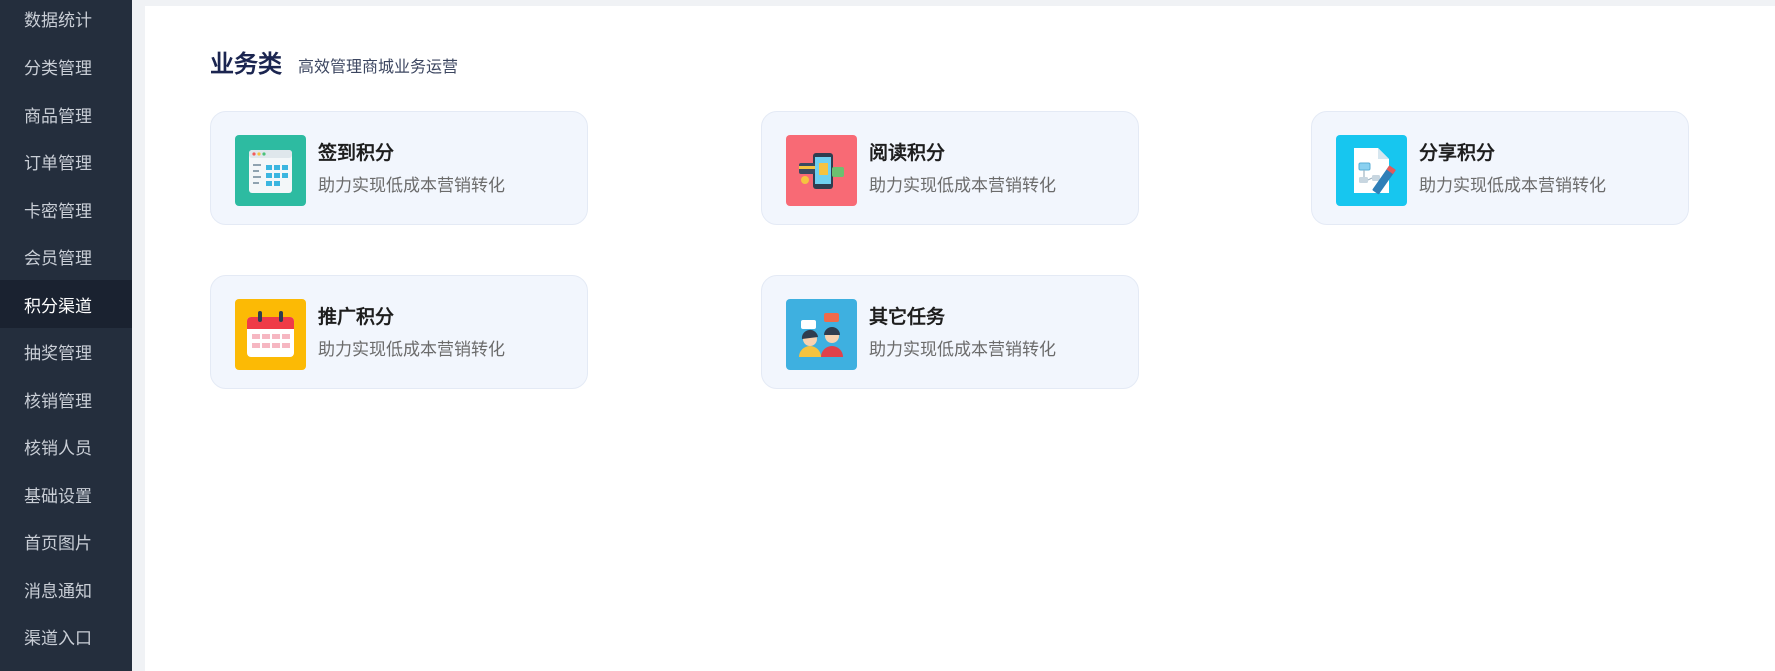 This screenshot has width=1775, height=671. What do you see at coordinates (58, 591) in the screenshot?
I see `sidebar-item-label: 消息通知` at bounding box center [58, 591].